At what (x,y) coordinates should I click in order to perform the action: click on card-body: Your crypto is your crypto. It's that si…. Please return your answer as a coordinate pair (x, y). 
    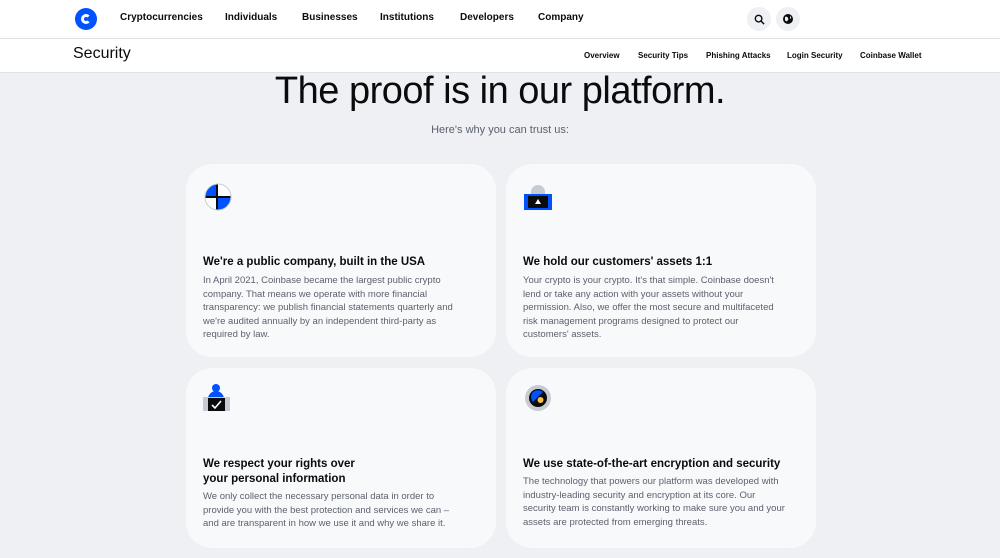
    Looking at the image, I should click on (660, 308).